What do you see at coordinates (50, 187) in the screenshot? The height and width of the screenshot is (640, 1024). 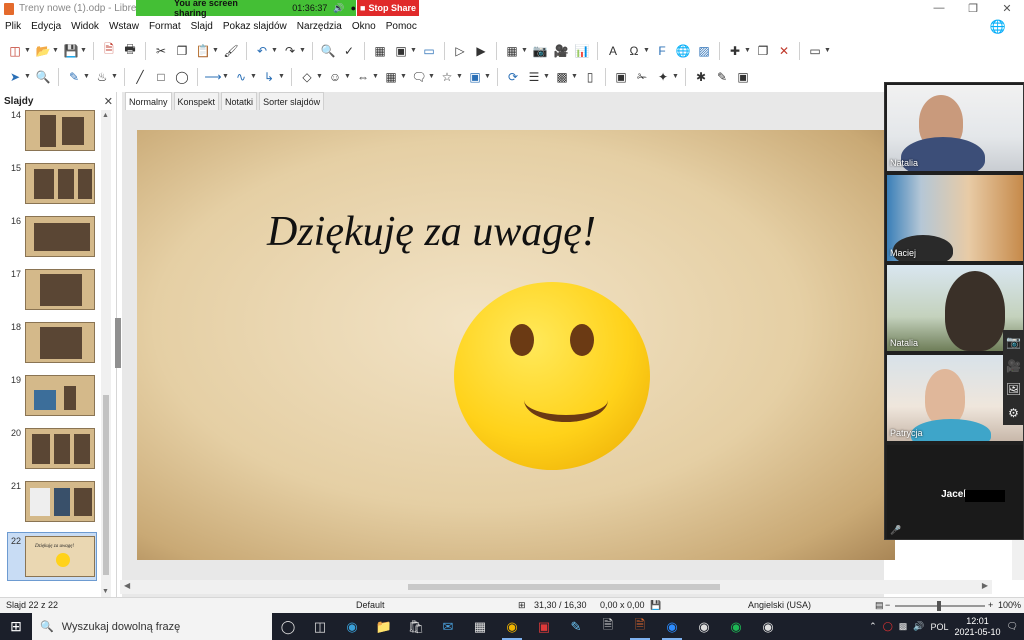 I see `slide-thumbnail-15: 15` at bounding box center [50, 187].